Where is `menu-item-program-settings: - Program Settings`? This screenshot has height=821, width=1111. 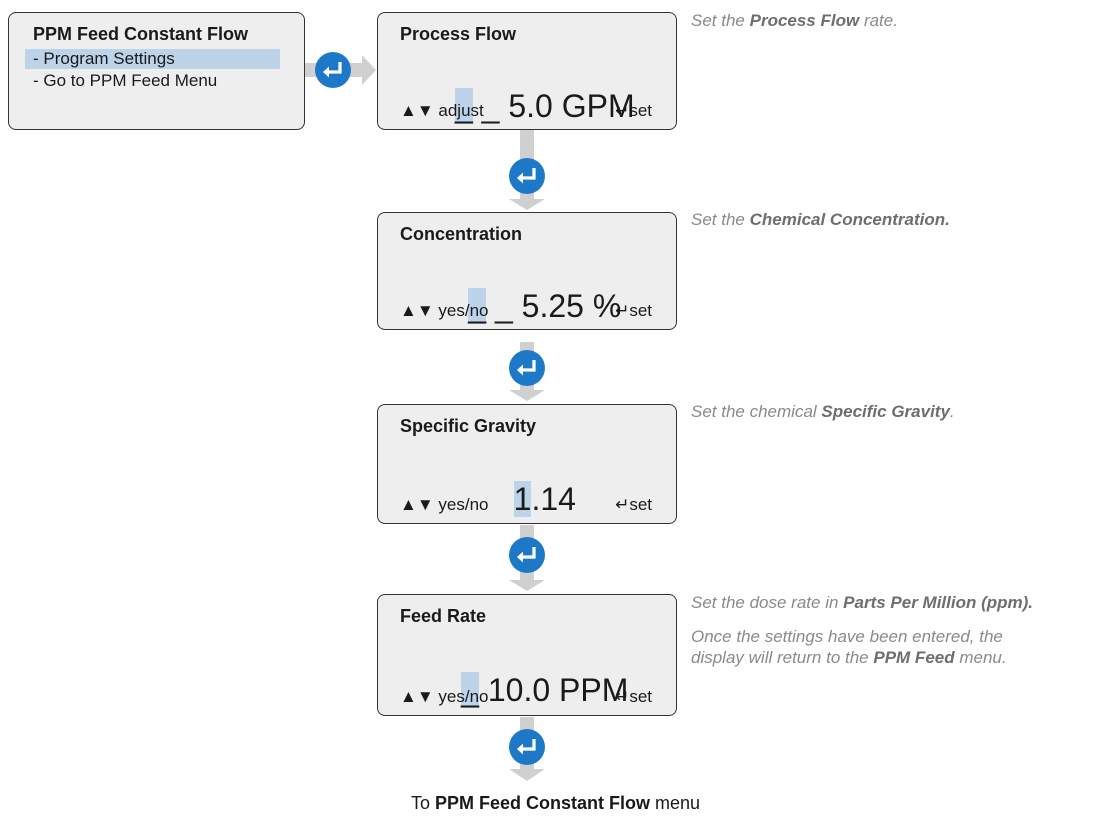 menu-item-program-settings: - Program Settings is located at coordinates (152, 59).